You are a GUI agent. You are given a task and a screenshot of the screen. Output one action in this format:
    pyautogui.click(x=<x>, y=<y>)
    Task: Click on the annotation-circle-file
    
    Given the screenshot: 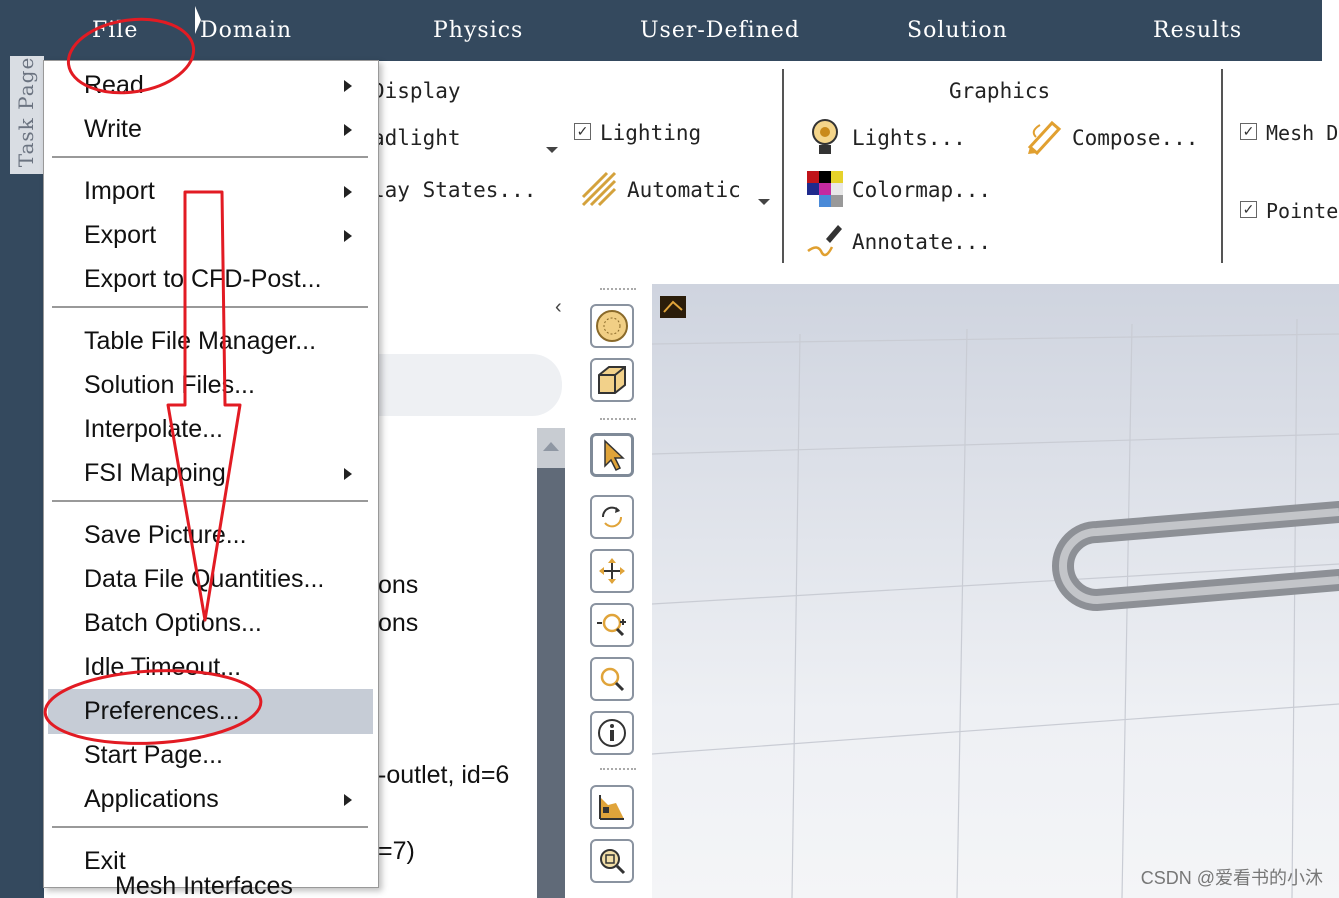 What is the action you would take?
    pyautogui.click(x=131, y=56)
    